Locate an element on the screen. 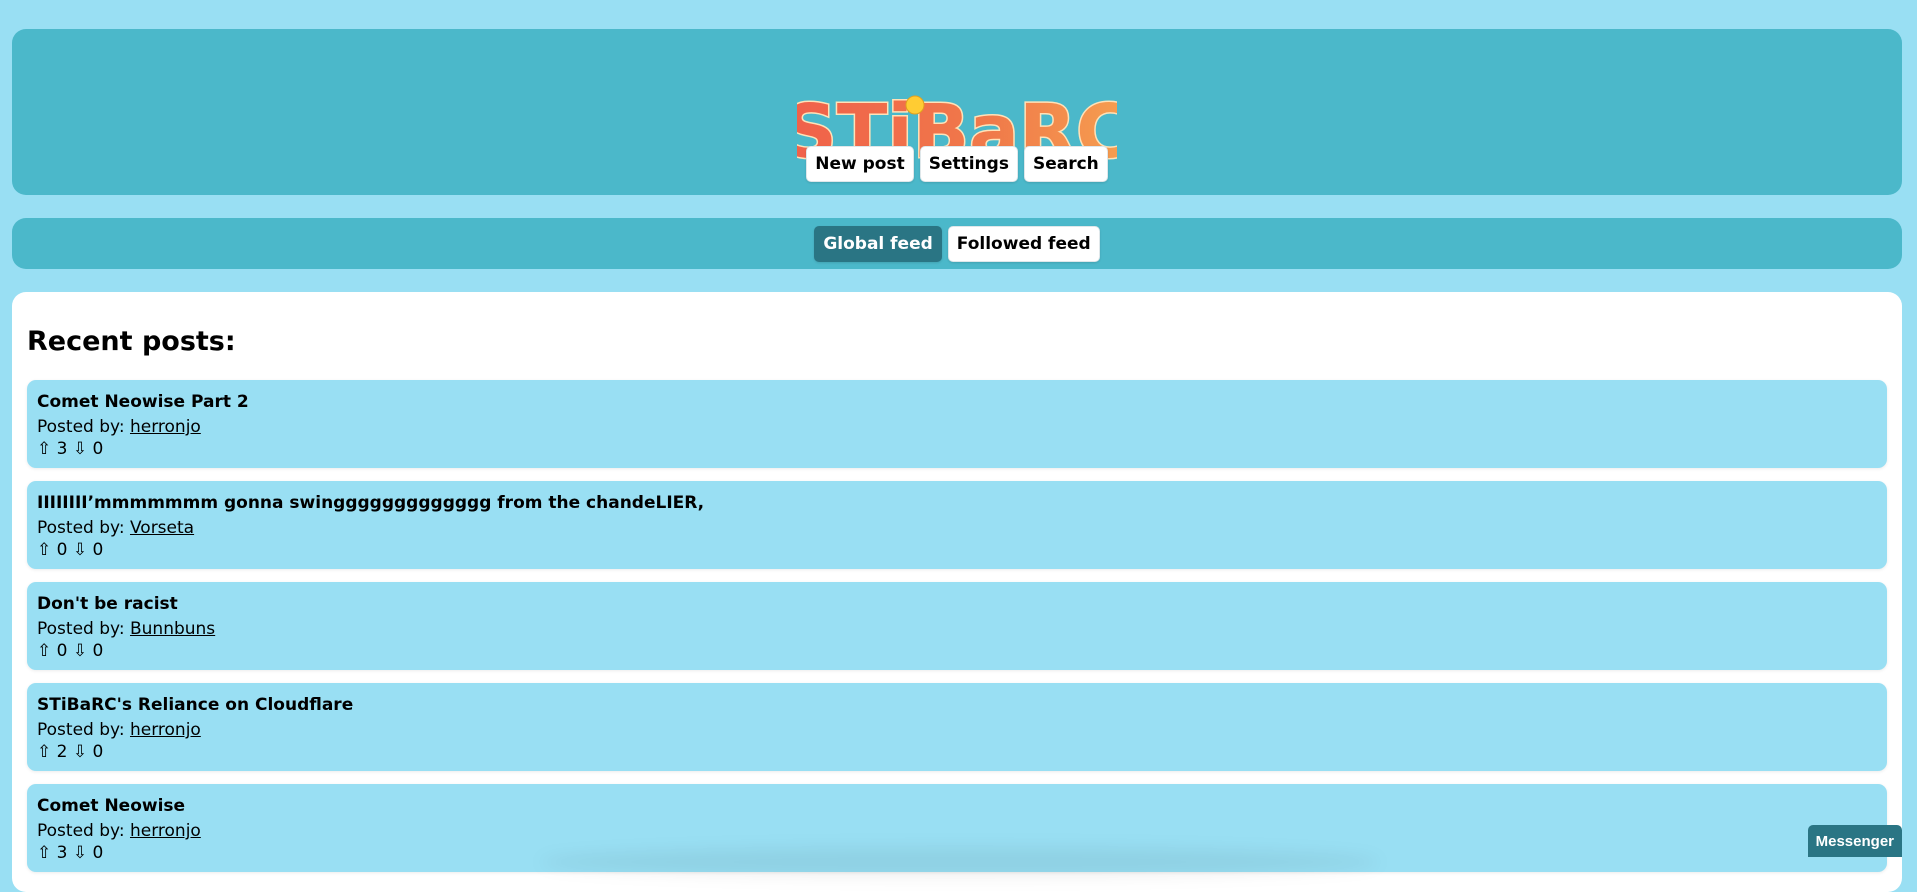 Image resolution: width=1917 pixels, height=892 pixels. upvote-count: 2 is located at coordinates (62, 752).